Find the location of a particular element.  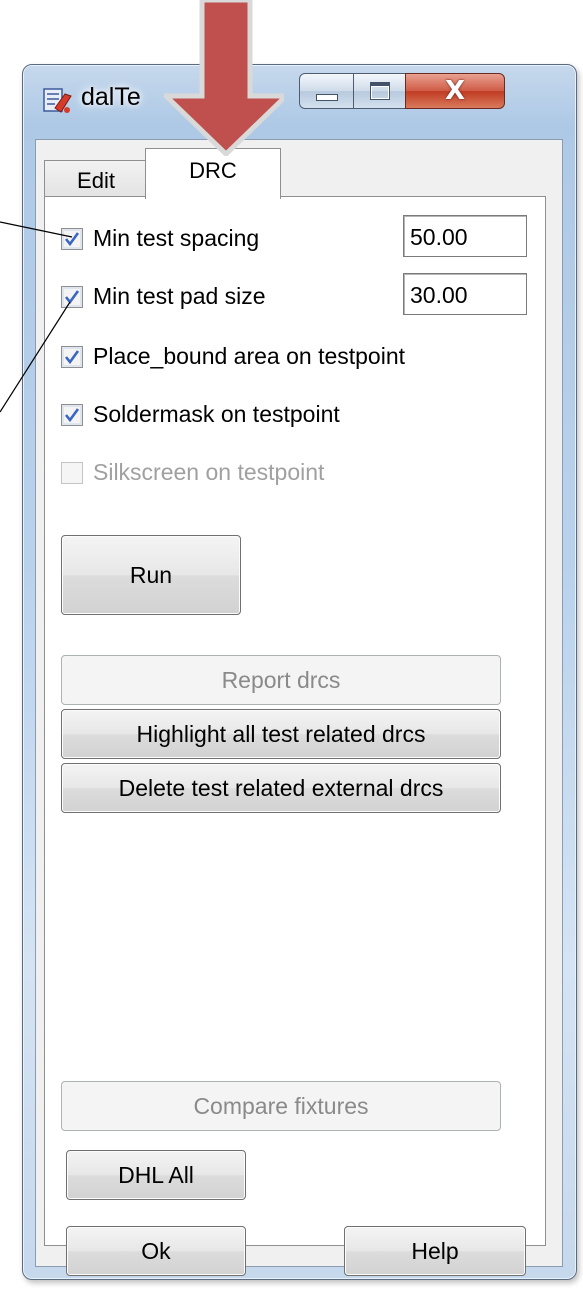

close-button: X is located at coordinates (455, 91).